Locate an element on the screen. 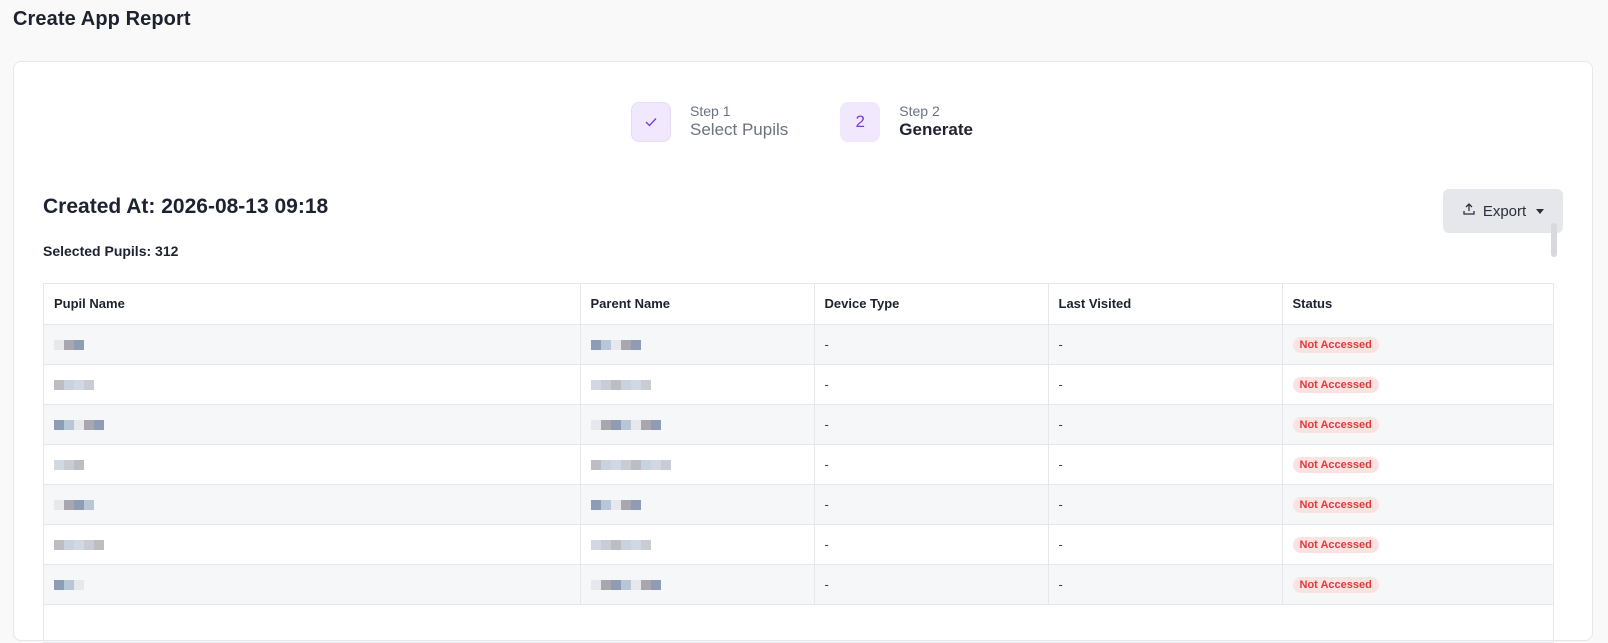  step-number: Step 1 is located at coordinates (710, 111).